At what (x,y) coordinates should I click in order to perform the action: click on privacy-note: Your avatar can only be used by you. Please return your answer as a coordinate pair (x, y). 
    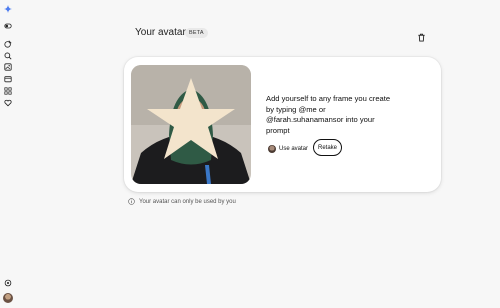
    Looking at the image, I should click on (182, 201).